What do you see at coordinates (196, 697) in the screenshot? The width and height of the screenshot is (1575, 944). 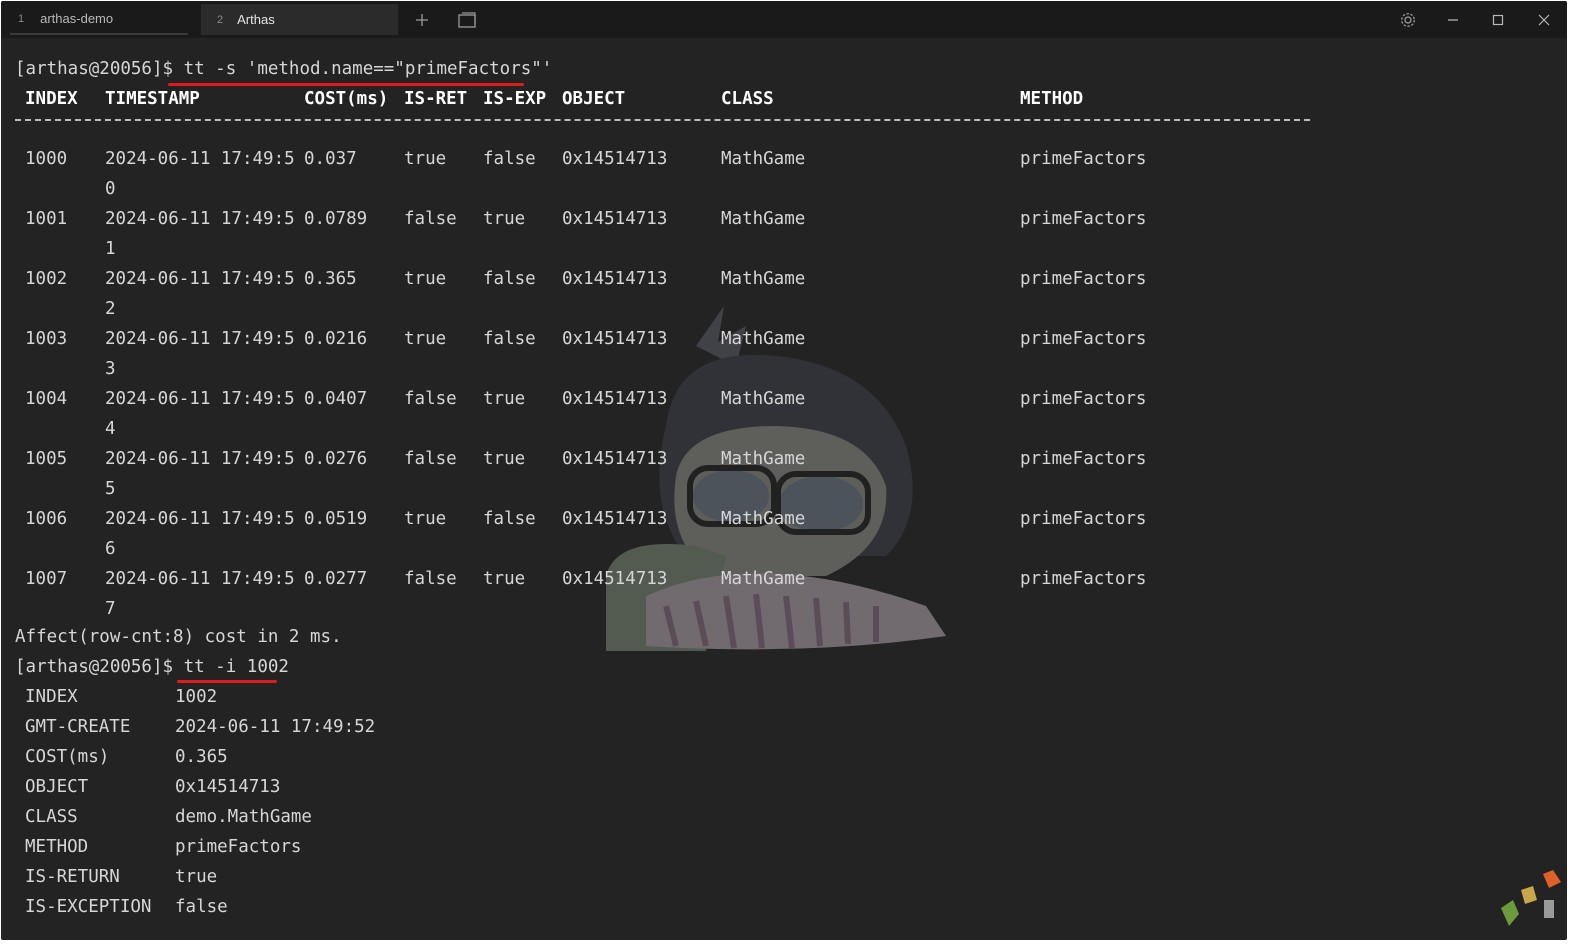 I see `detail-value: 1002` at bounding box center [196, 697].